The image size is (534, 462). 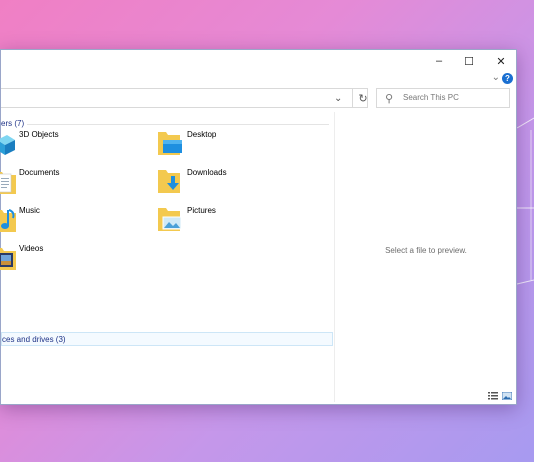 What do you see at coordinates (258, 61) in the screenshot?
I see `title-bar: – ☐ ✕` at bounding box center [258, 61].